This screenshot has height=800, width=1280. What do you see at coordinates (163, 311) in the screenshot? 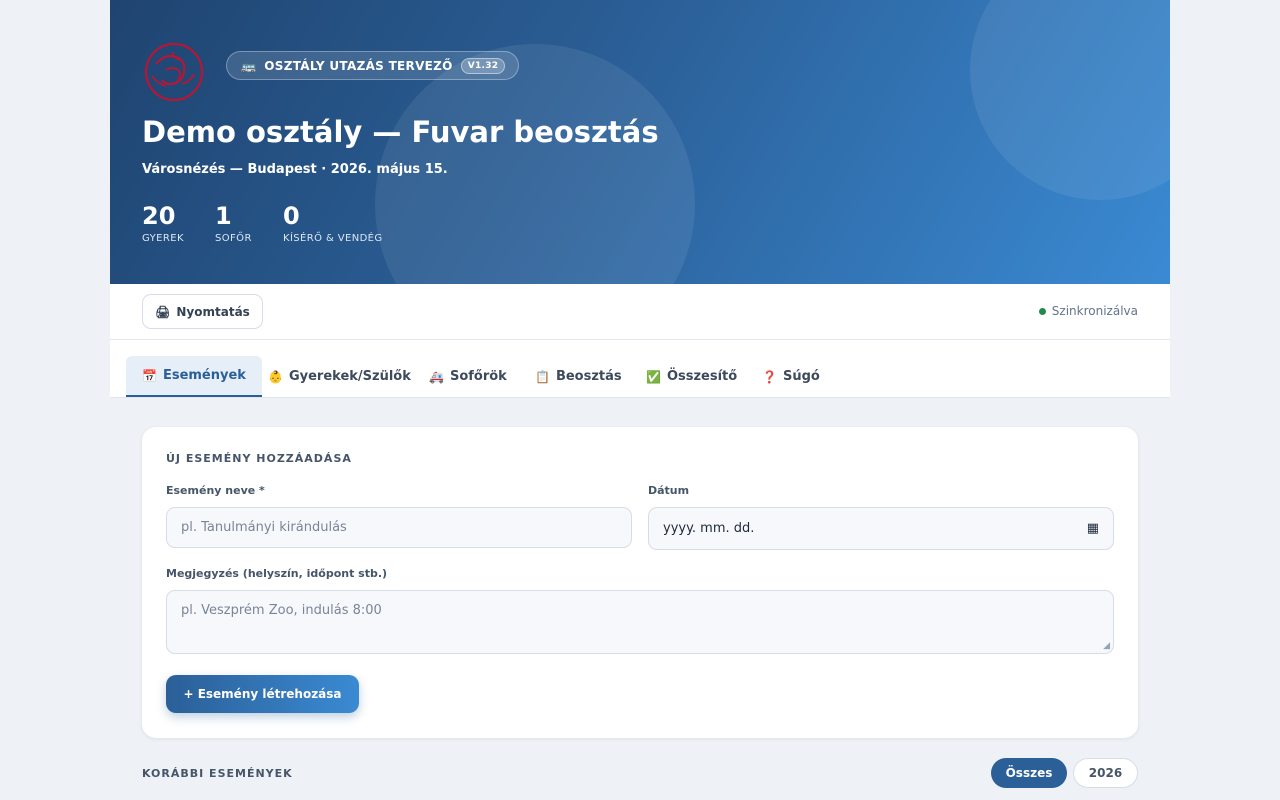
I see `printer-icon: 🖨` at bounding box center [163, 311].